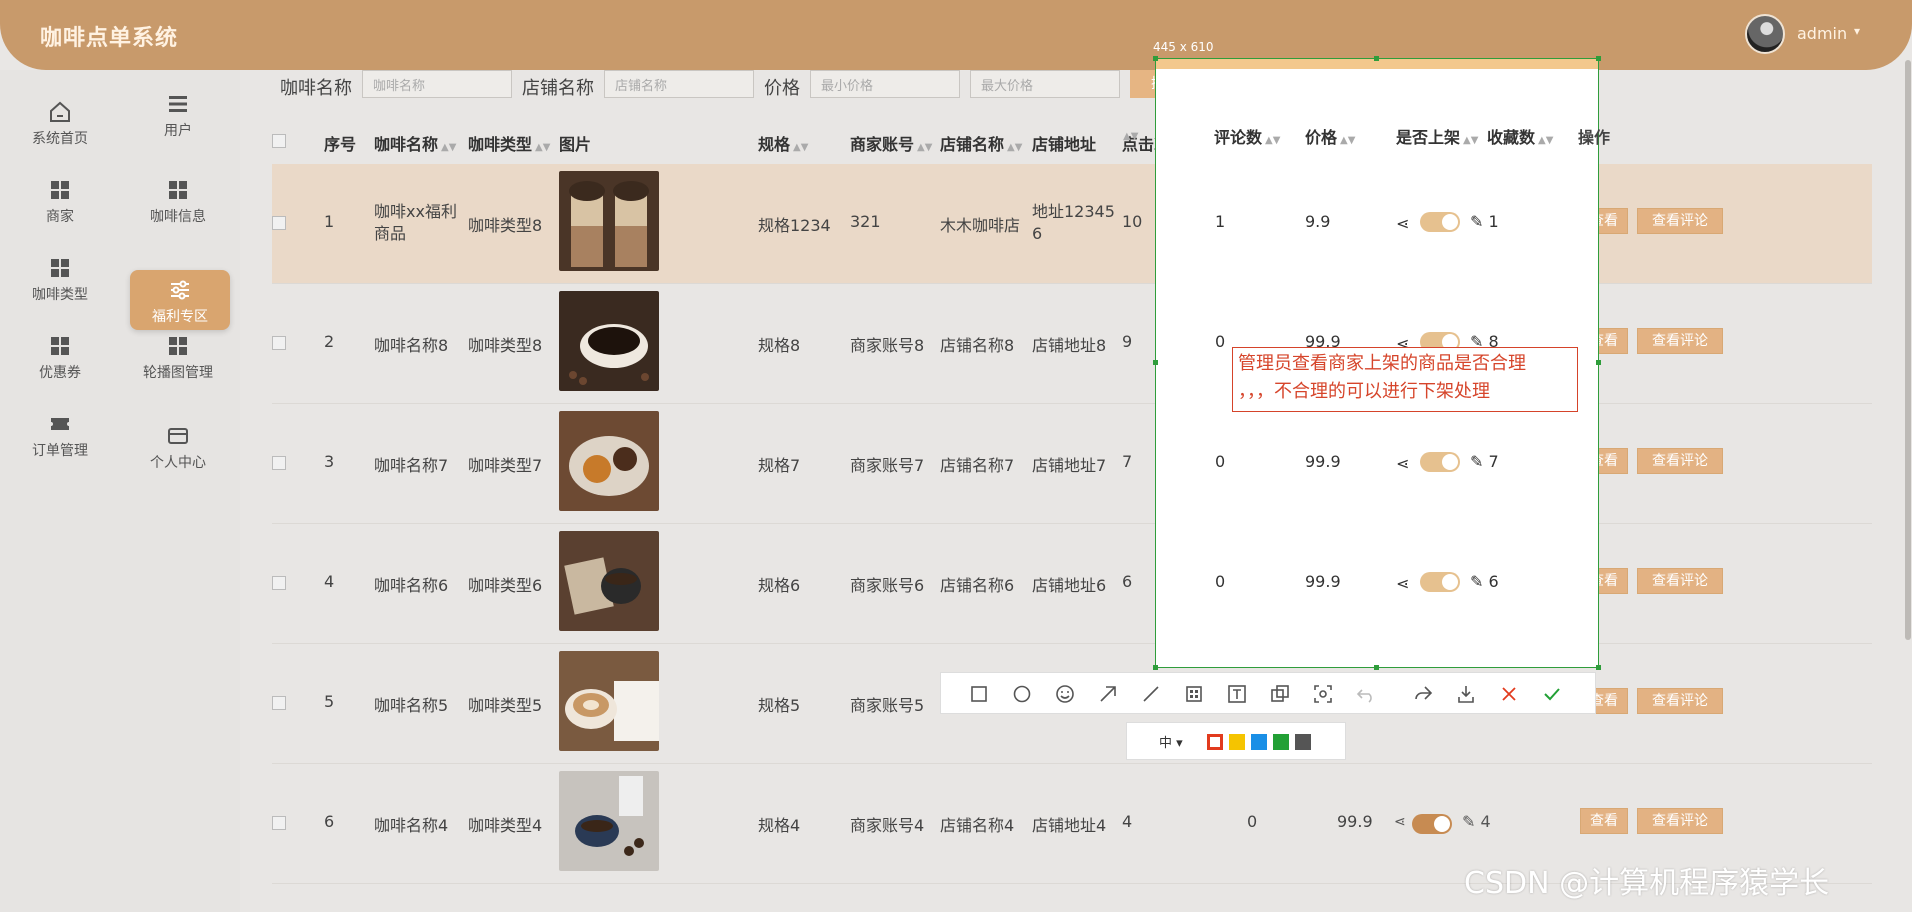  I want to click on select-all-checkbox, so click(279, 141).